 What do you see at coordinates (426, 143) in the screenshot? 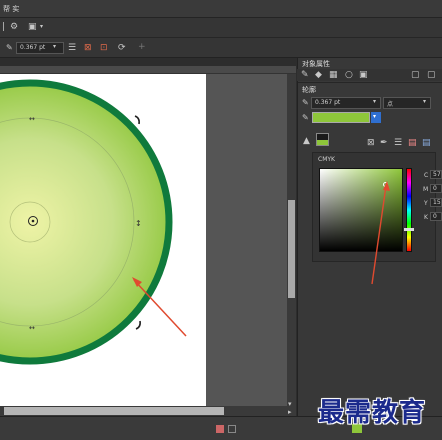
I see `mixer-icon: ▤` at bounding box center [426, 143].